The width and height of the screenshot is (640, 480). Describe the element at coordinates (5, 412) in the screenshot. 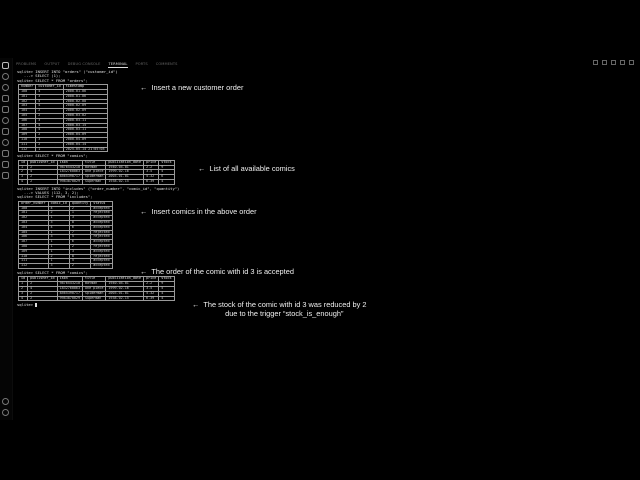

I see `settings-icon` at that location.